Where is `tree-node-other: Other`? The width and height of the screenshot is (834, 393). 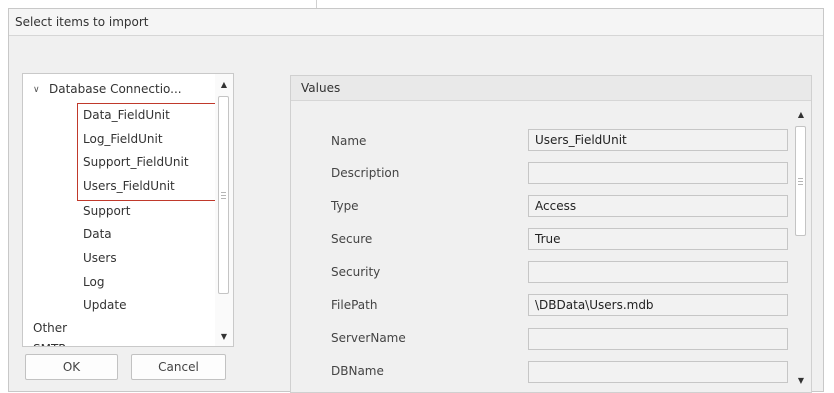
tree-node-other: Other is located at coordinates (50, 328).